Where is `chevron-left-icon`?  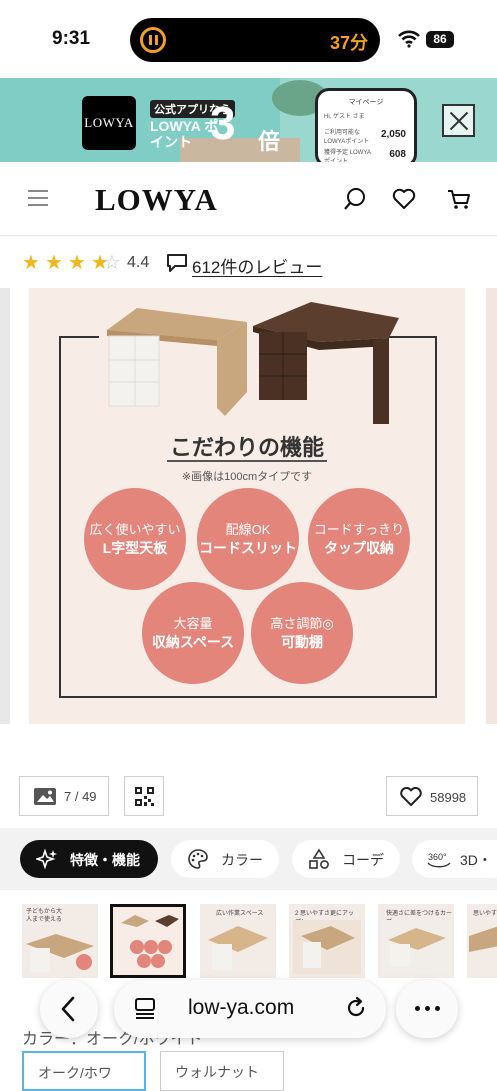 chevron-left-icon is located at coordinates (68, 1009).